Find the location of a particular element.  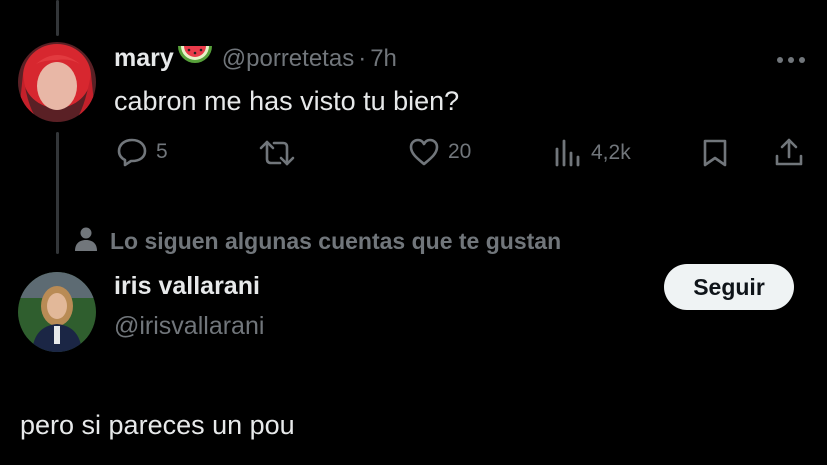

tweet-author-name: mary is located at coordinates (144, 58).